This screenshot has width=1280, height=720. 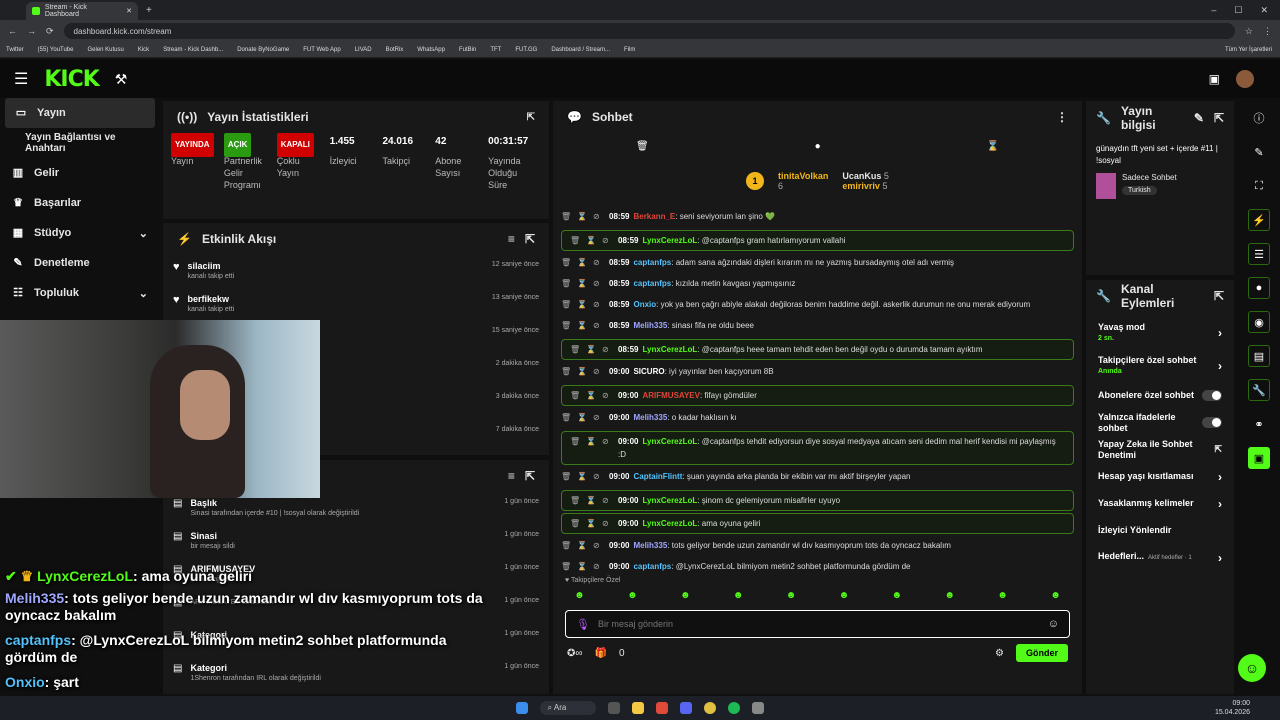 I want to click on bookmark-item: Kick, so click(x=143, y=50).